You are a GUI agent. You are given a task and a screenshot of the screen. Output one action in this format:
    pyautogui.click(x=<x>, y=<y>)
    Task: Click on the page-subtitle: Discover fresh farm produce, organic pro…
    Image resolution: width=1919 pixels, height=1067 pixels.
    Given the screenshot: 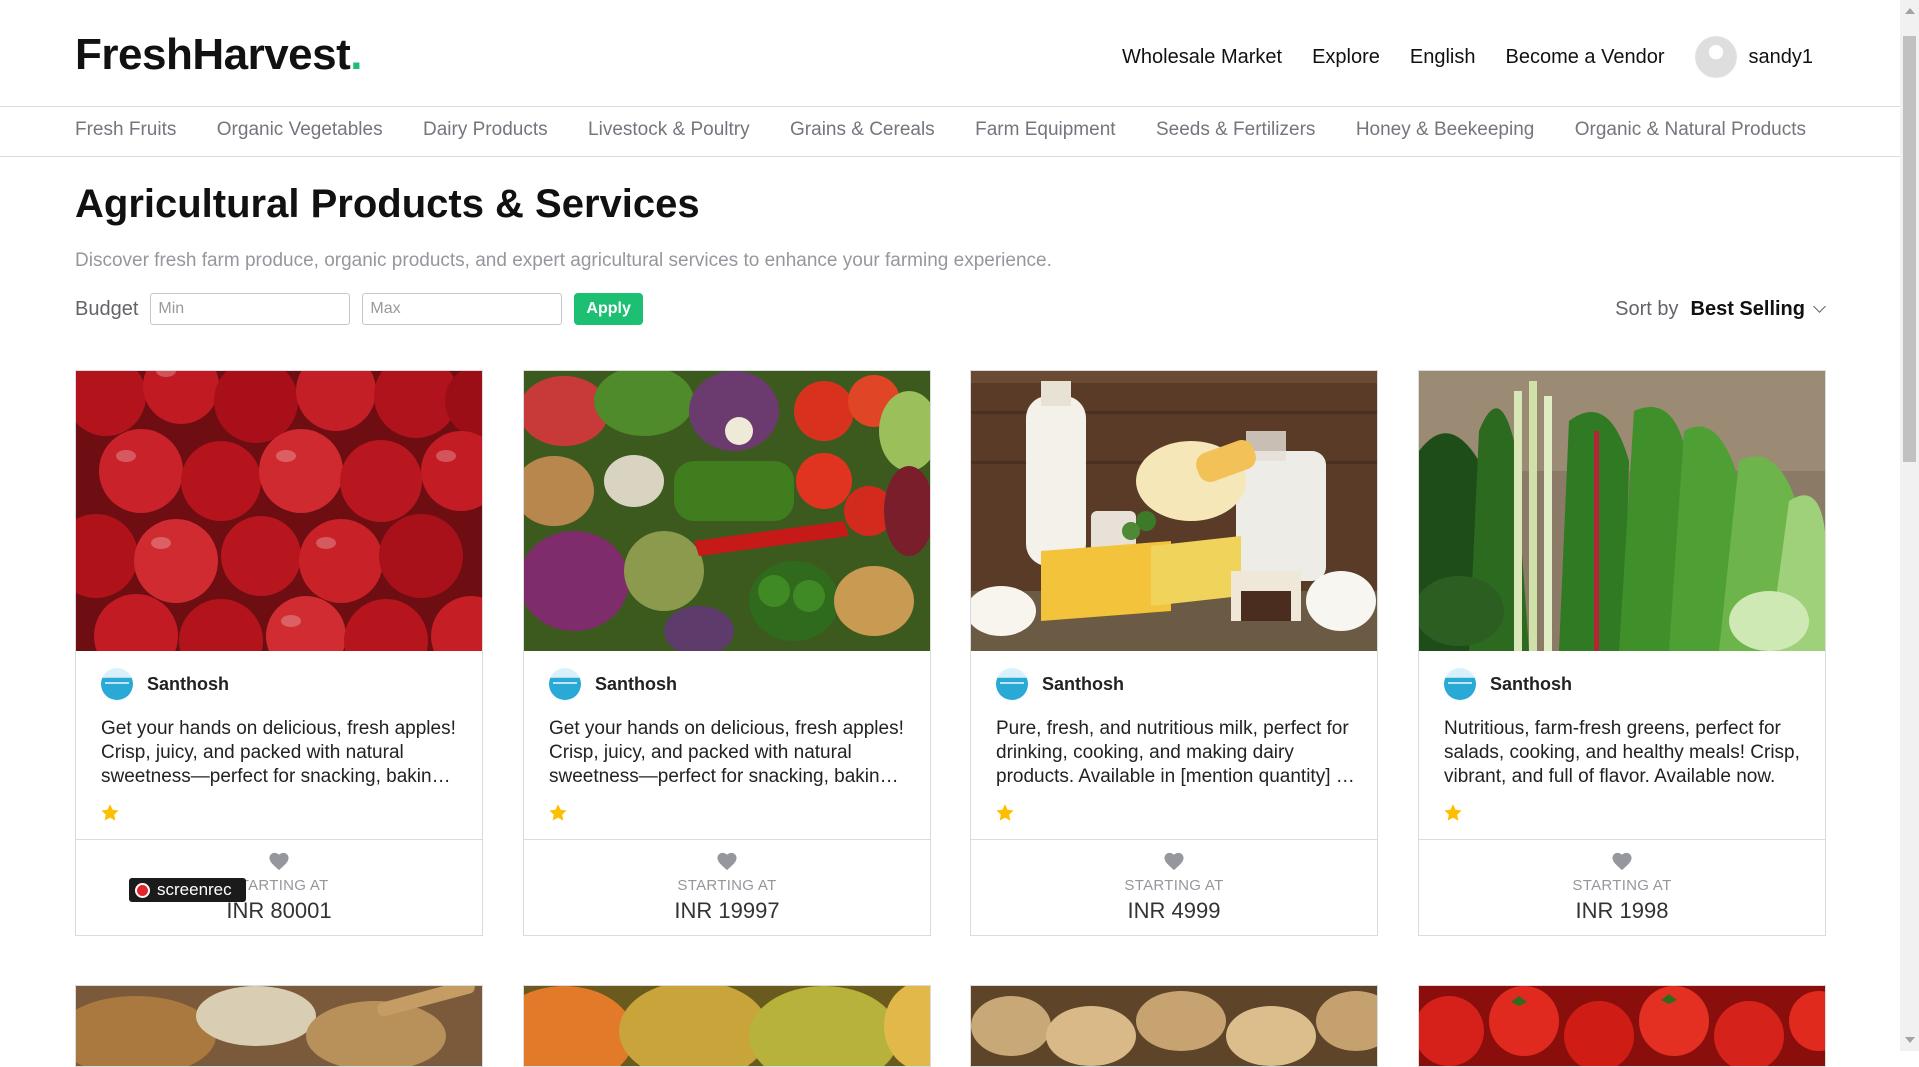 What is the action you would take?
    pyautogui.click(x=563, y=260)
    